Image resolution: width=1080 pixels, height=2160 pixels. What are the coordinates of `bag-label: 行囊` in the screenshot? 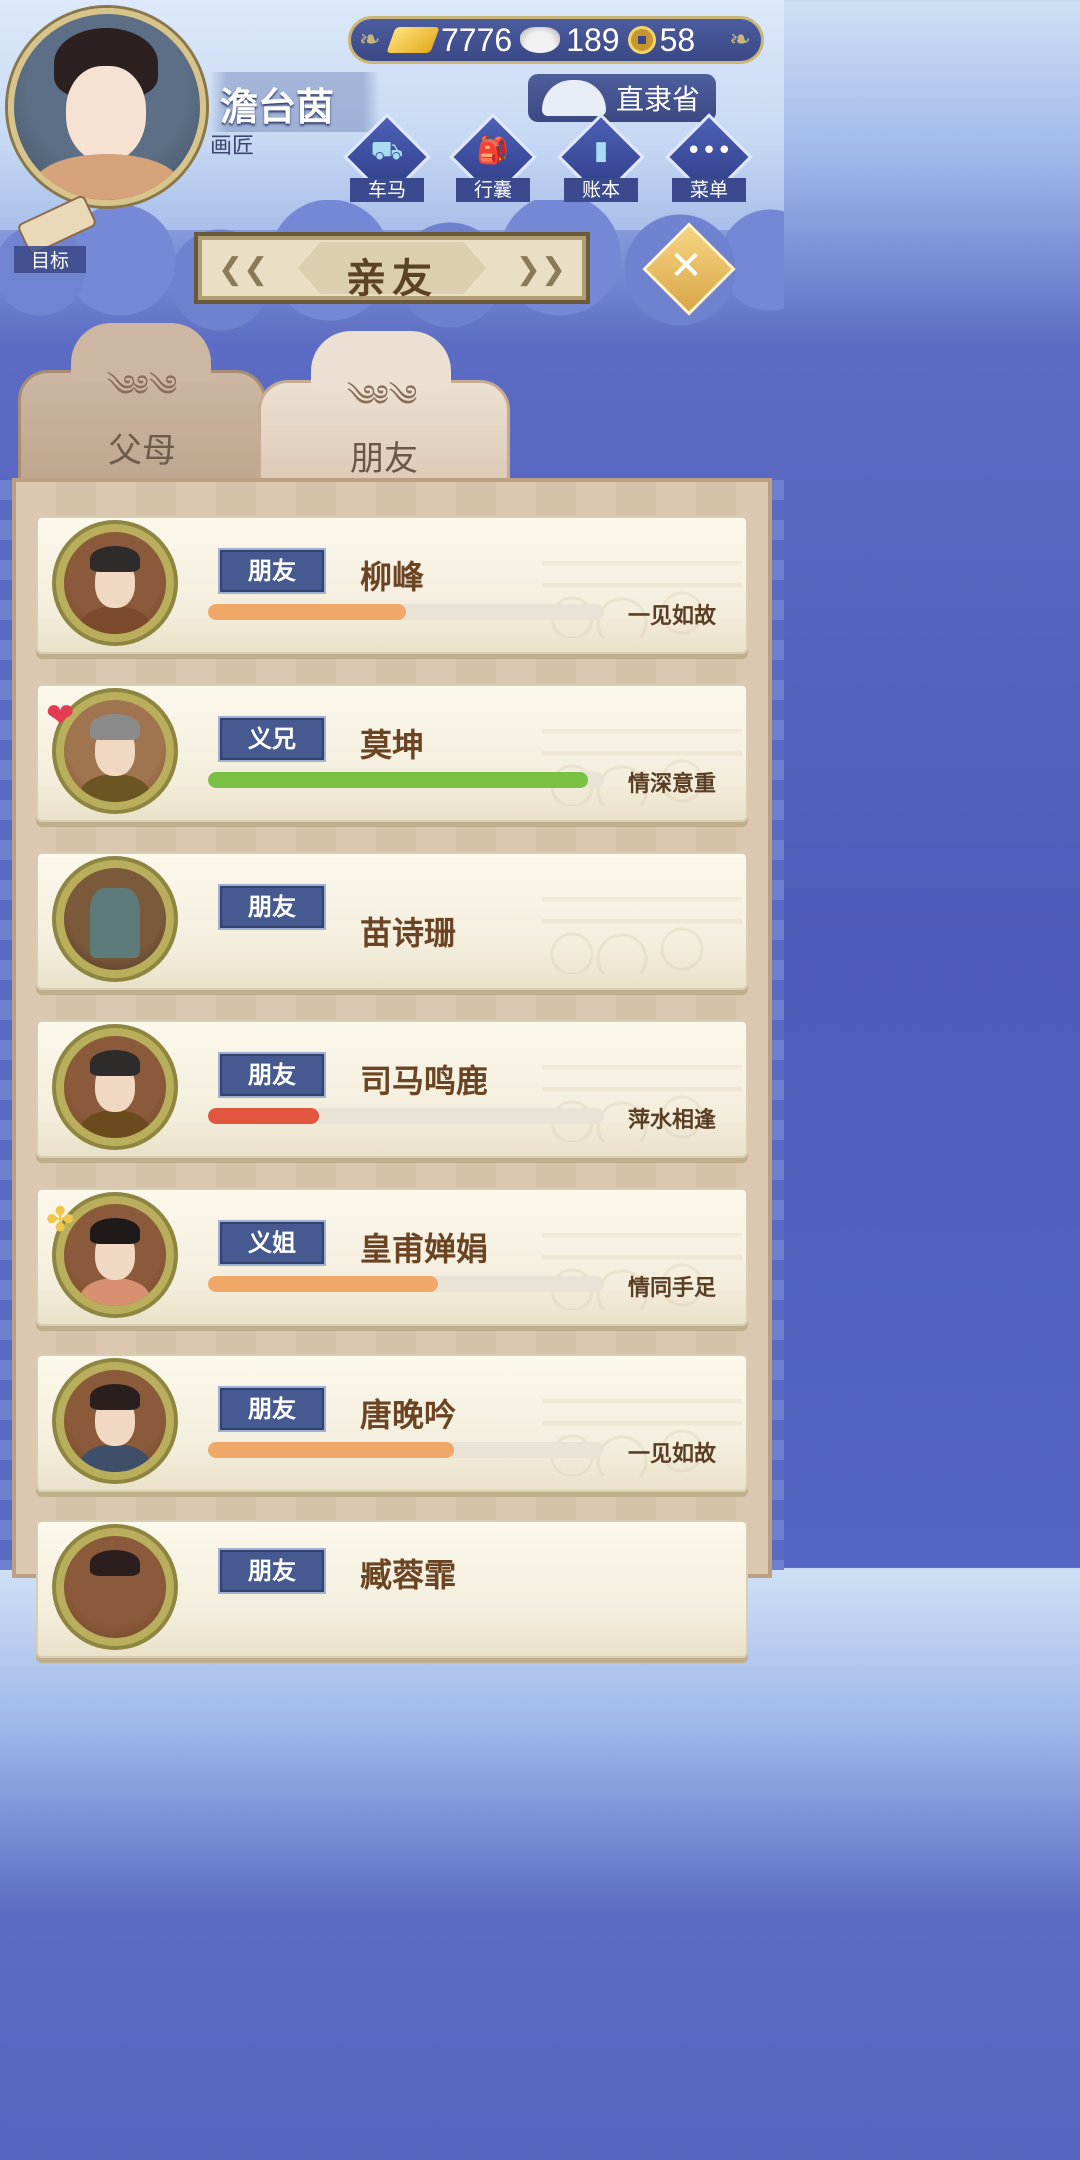 It's located at (493, 190).